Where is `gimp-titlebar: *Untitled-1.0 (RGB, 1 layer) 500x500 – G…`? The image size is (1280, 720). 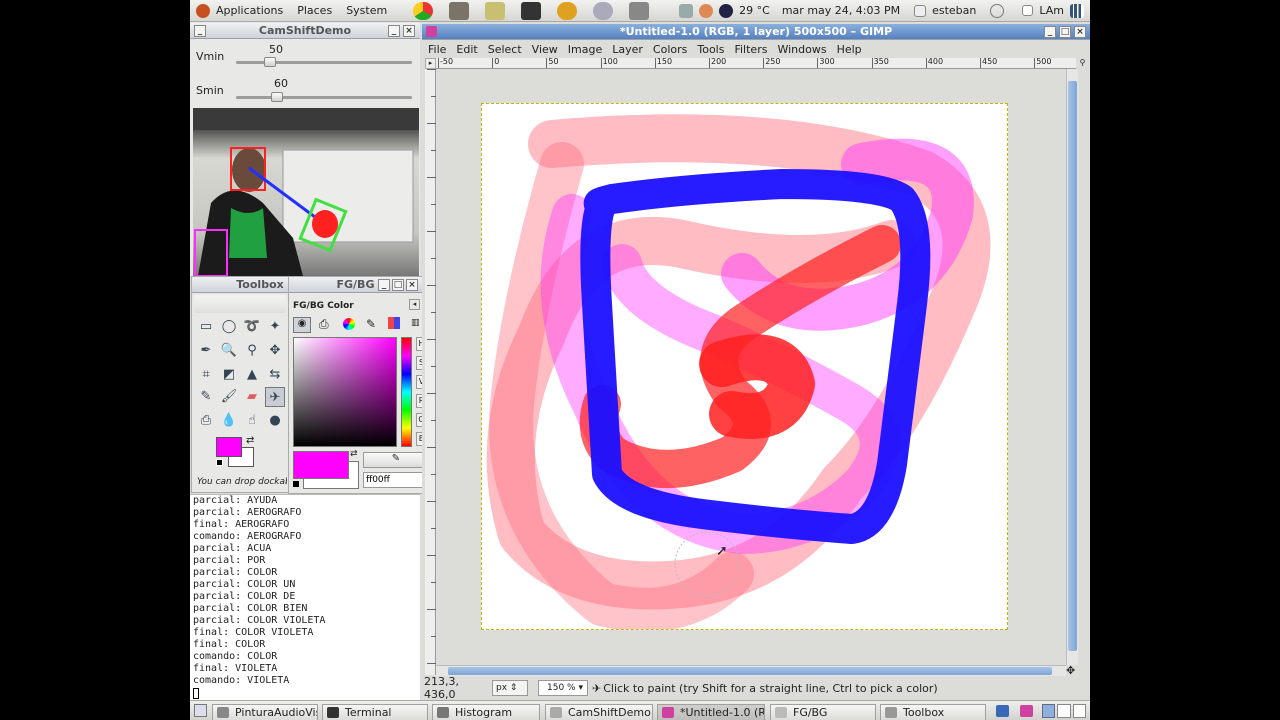
gimp-titlebar: *Untitled-1.0 (RGB, 1 layer) 500x500 – G… is located at coordinates (756, 32).